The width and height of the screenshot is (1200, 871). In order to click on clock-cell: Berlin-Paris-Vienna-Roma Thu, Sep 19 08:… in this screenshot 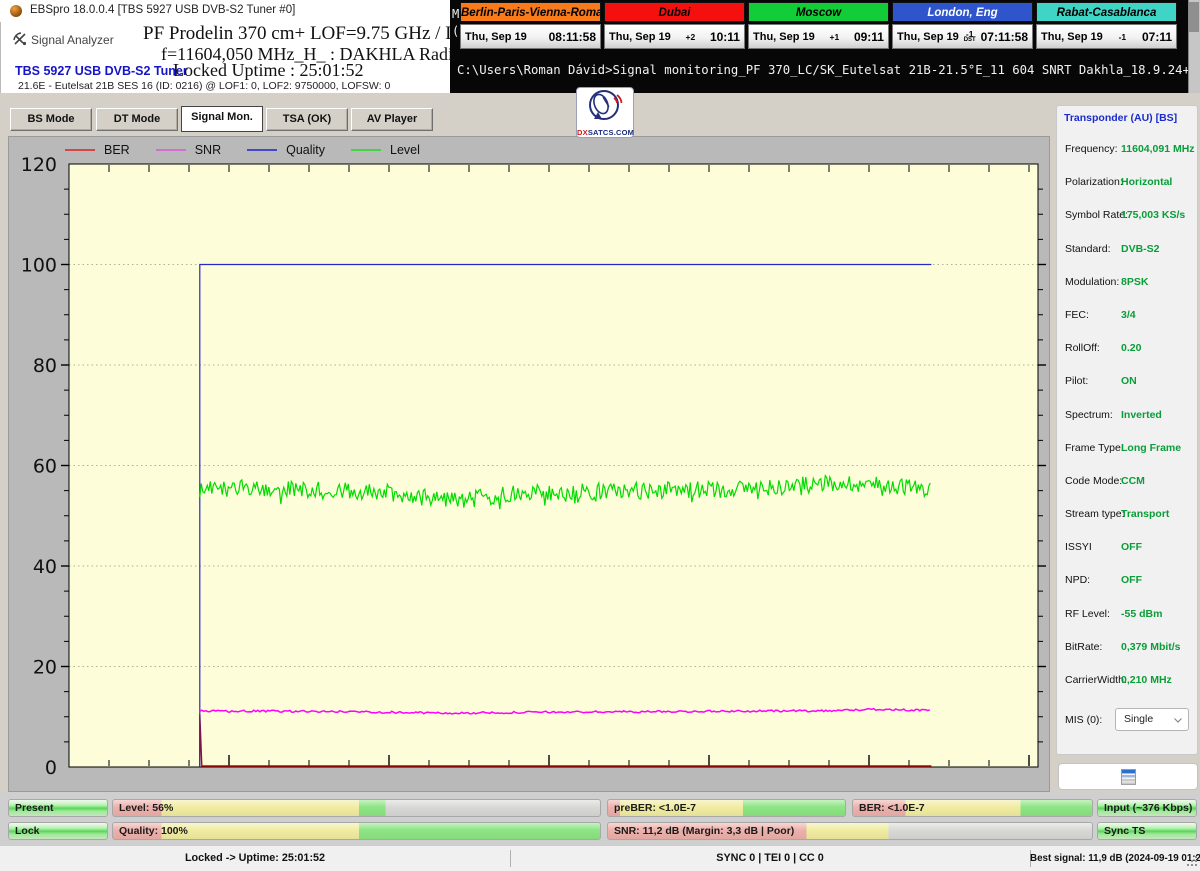, I will do `click(530, 25)`.